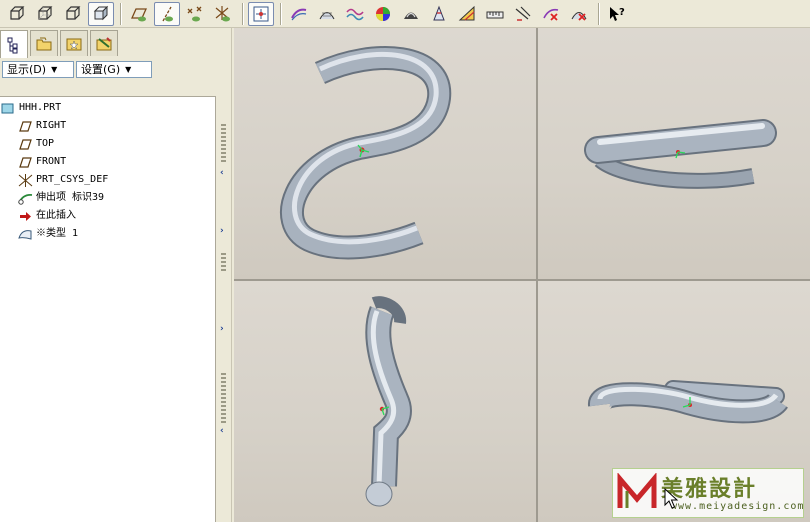 This screenshot has width=810, height=522. What do you see at coordinates (27, 69) in the screenshot?
I see `show-menu-label: 显示(D)` at bounding box center [27, 69].